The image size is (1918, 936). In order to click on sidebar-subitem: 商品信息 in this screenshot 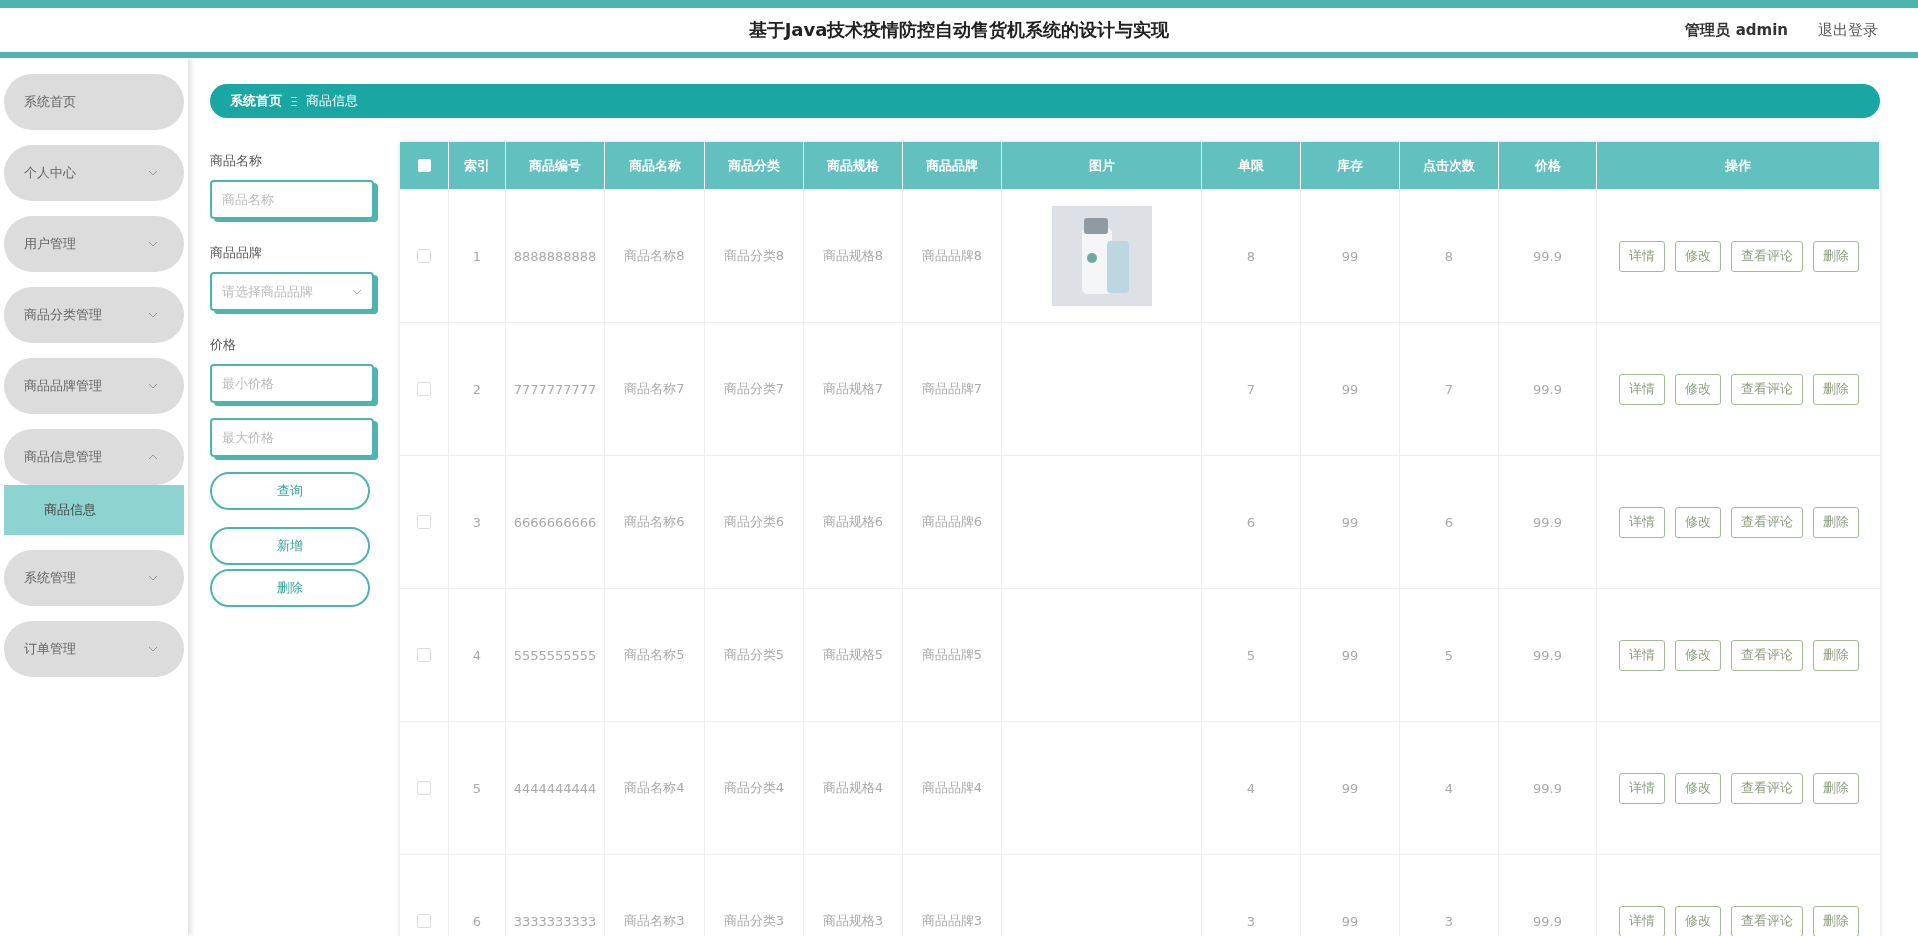, I will do `click(94, 510)`.